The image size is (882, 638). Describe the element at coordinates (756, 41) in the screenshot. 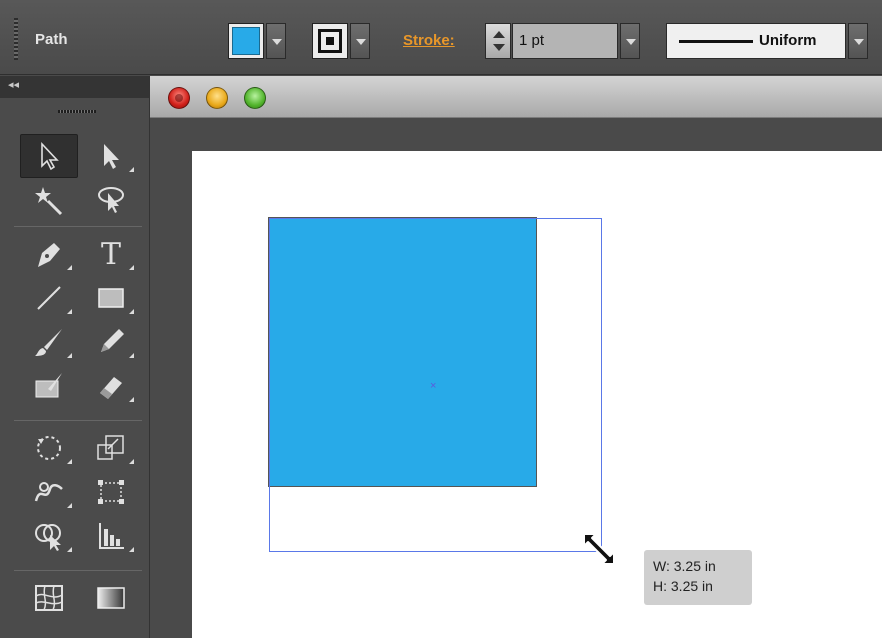

I see `variable-width-profile-select: Uniform` at that location.